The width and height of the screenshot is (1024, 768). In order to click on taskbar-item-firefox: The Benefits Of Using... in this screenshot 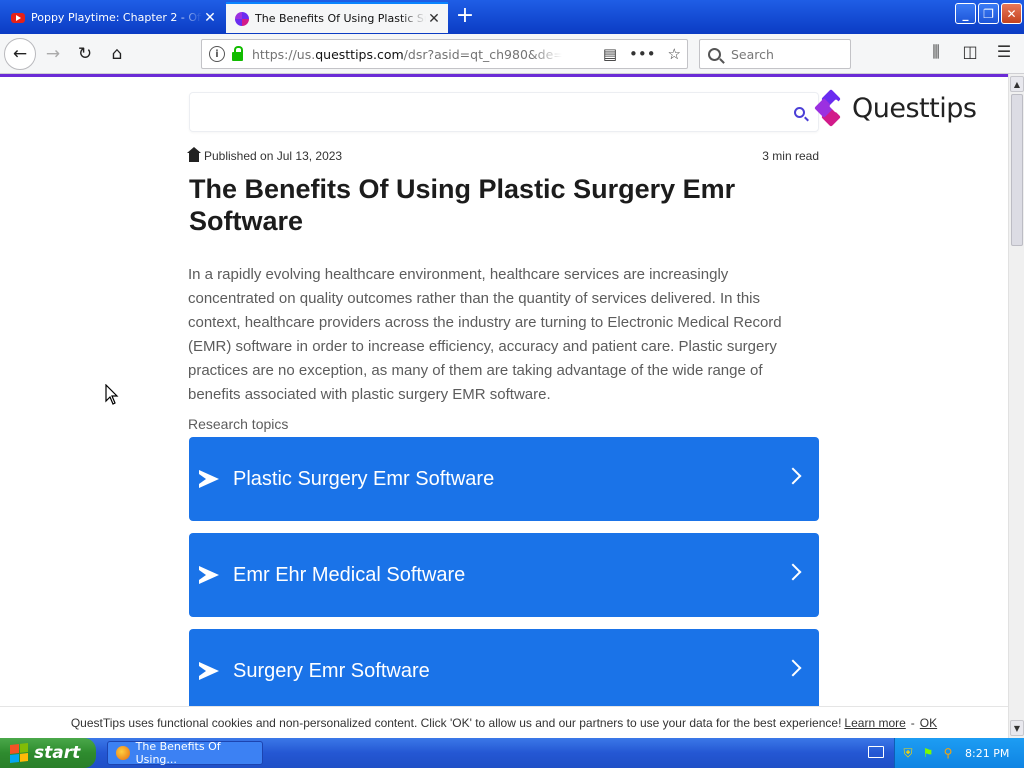, I will do `click(185, 753)`.